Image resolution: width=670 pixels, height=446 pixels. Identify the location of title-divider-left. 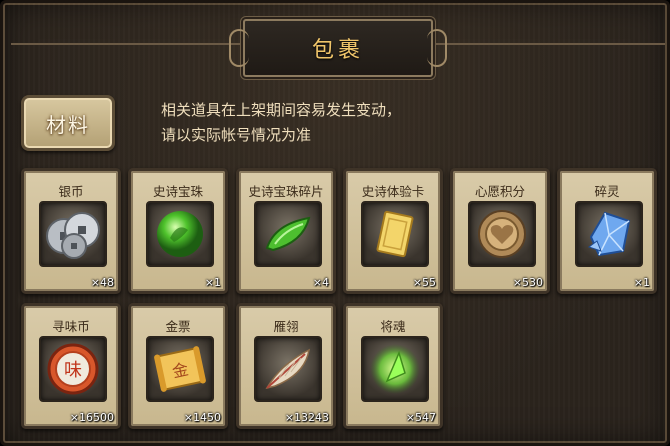
(126, 44).